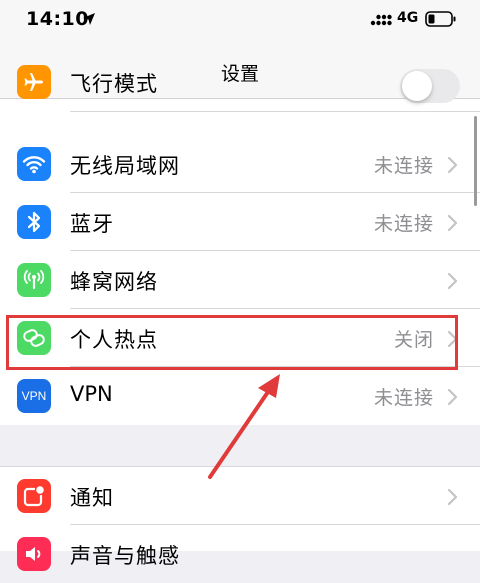 This screenshot has width=480, height=583. What do you see at coordinates (232, 342) in the screenshot?
I see `annotation-highlight-box` at bounding box center [232, 342].